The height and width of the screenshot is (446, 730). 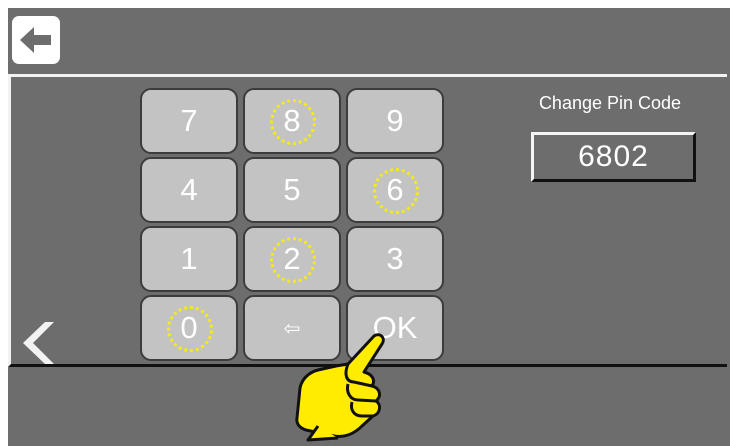 What do you see at coordinates (292, 190) in the screenshot?
I see `key-5: 5` at bounding box center [292, 190].